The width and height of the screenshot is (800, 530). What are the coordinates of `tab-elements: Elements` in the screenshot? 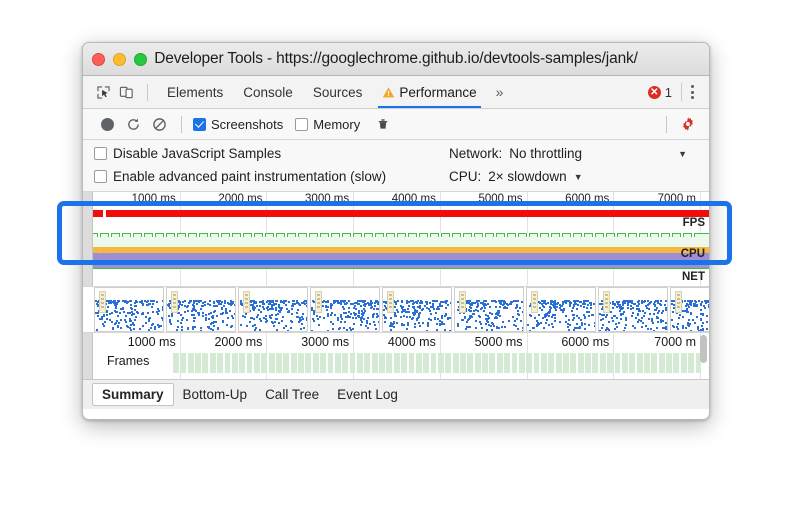 It's located at (195, 92).